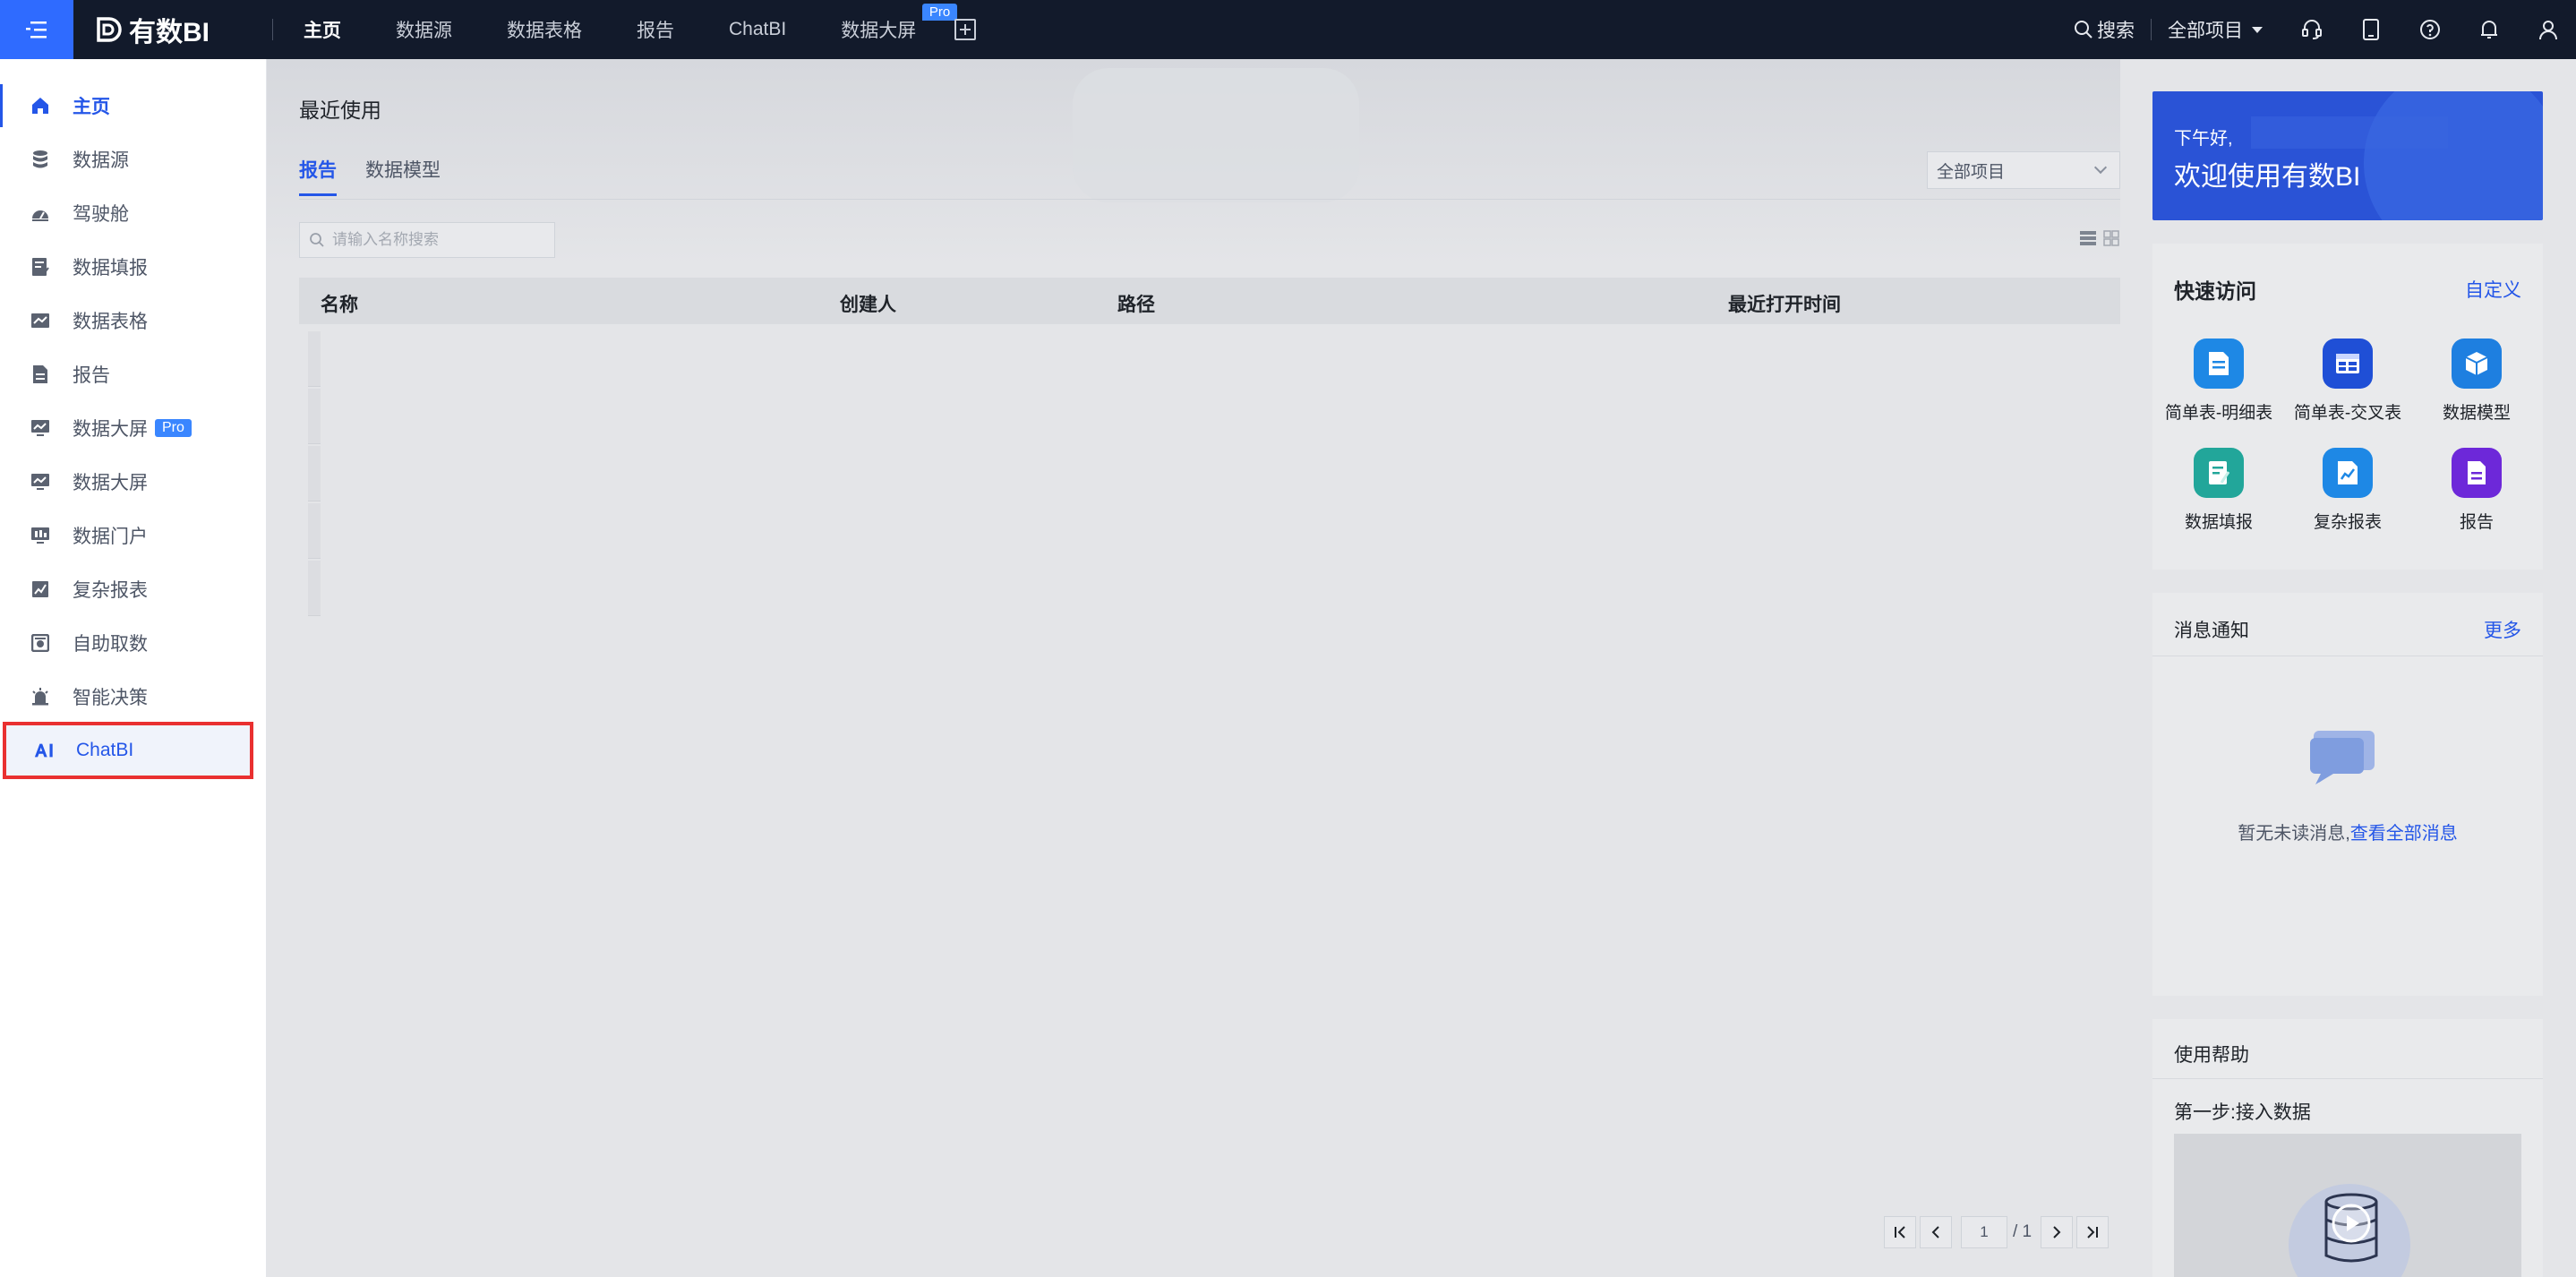 This screenshot has height=1277, width=2576. What do you see at coordinates (40, 696) in the screenshot?
I see `decision-icon` at bounding box center [40, 696].